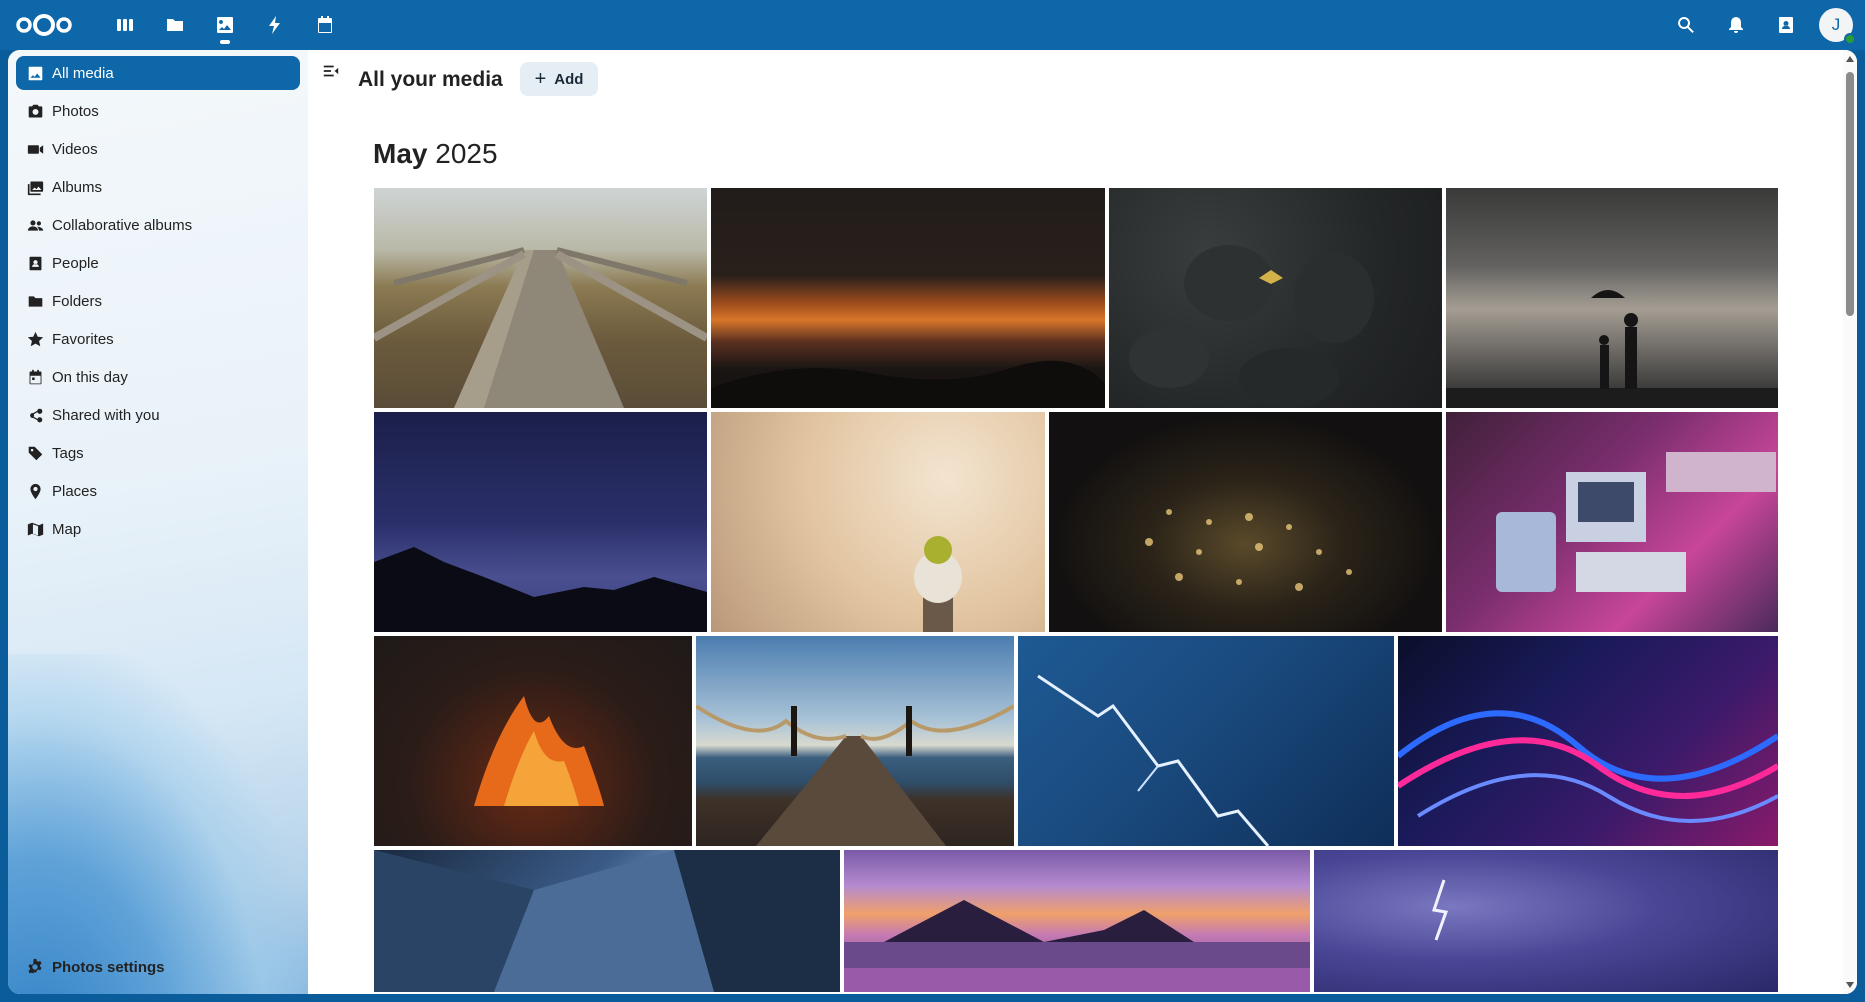 This screenshot has height=1002, width=1865. I want to click on online-status-dot, so click(1850, 39).